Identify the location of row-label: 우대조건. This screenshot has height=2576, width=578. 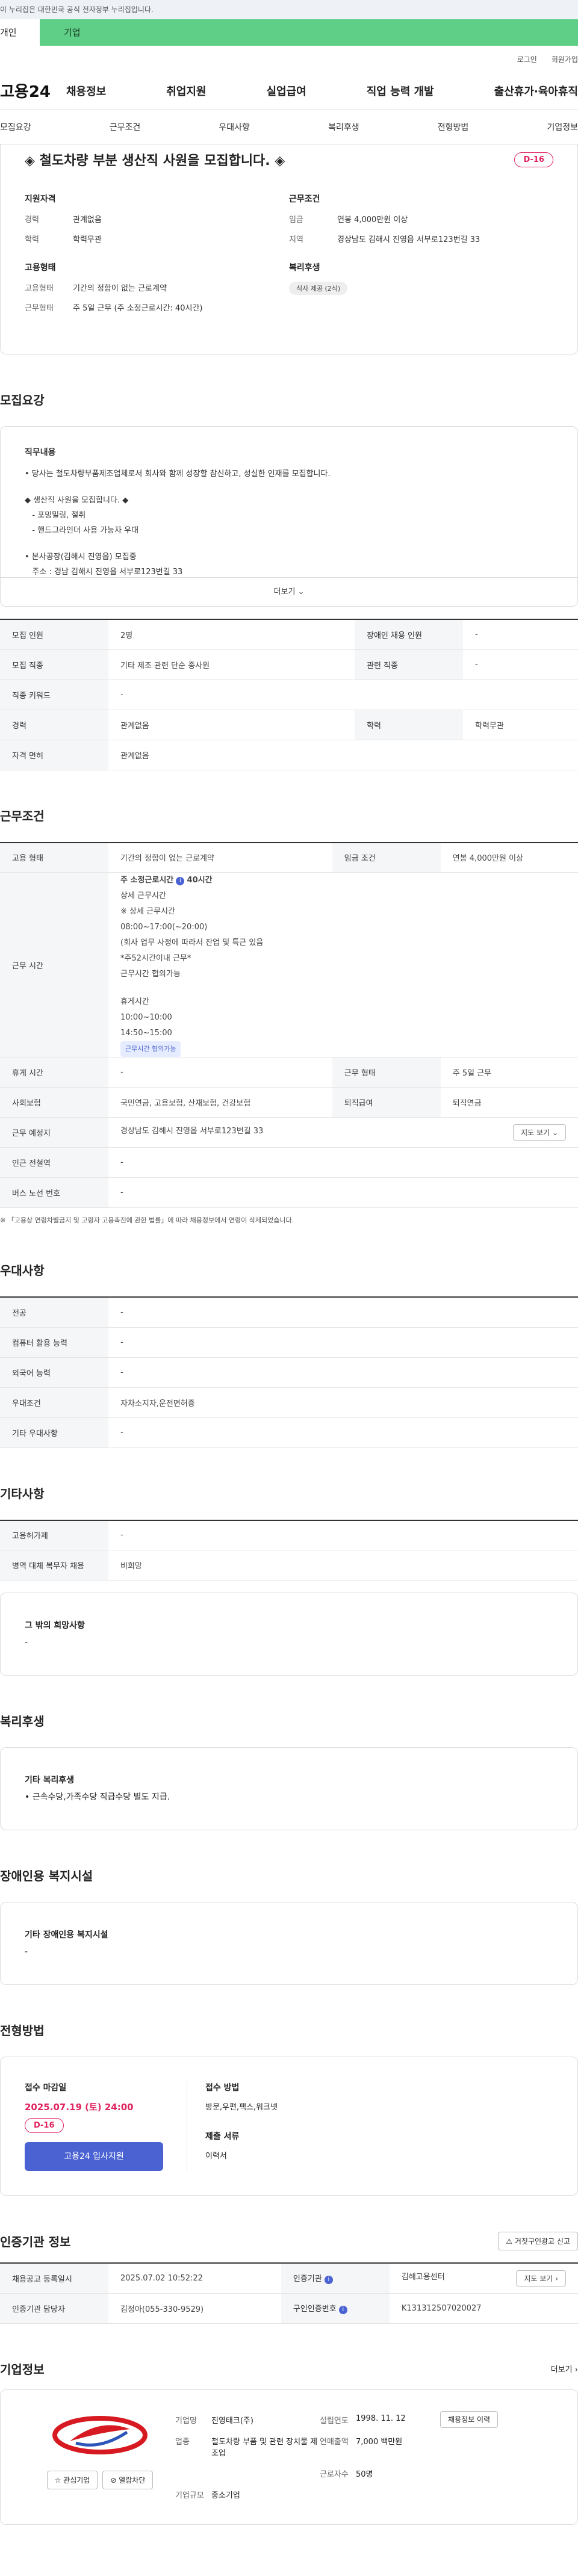
(54, 1402).